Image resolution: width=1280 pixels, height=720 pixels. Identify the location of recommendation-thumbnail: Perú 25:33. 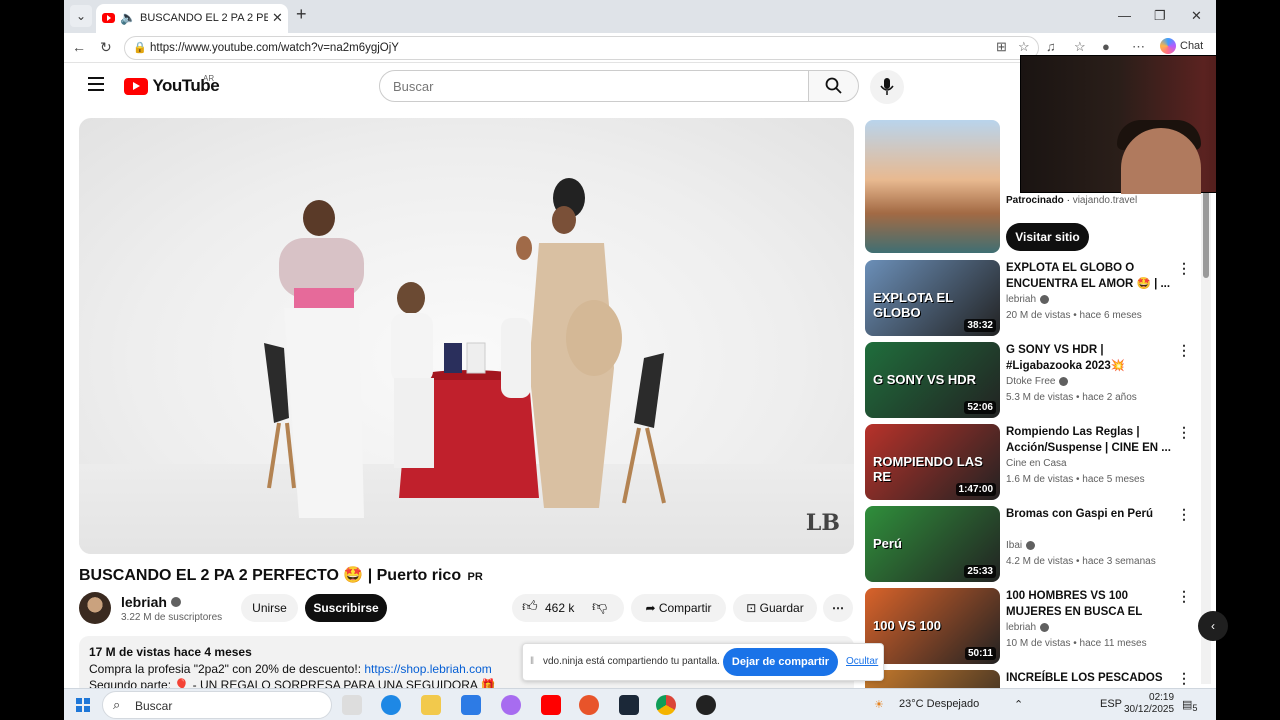
(932, 544).